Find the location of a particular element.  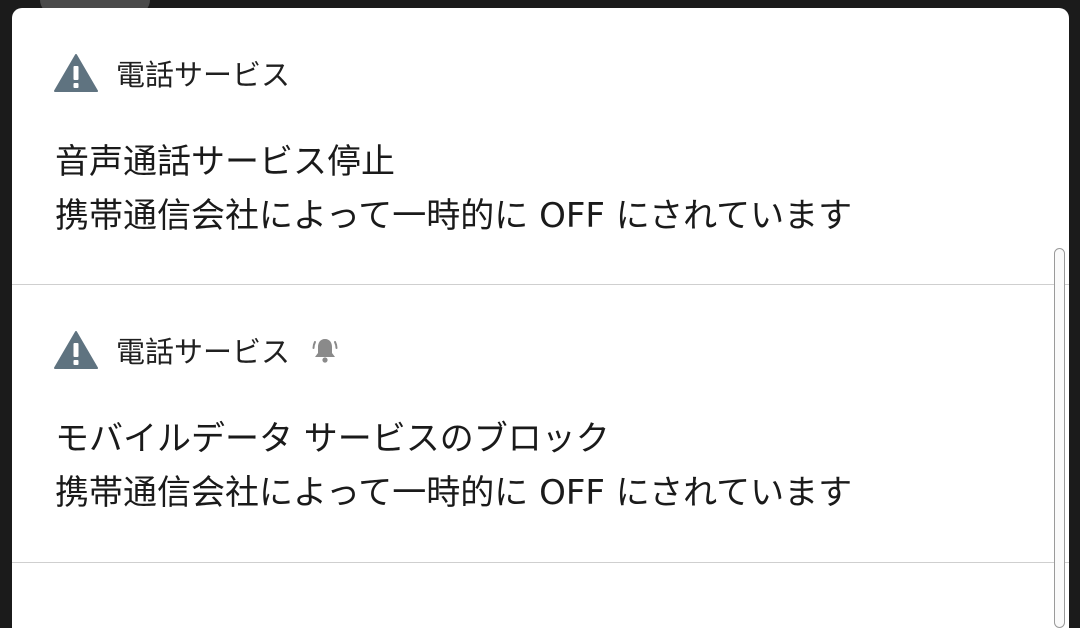

notification-title: モバイルデータ サービスのブロック is located at coordinates (332, 439).